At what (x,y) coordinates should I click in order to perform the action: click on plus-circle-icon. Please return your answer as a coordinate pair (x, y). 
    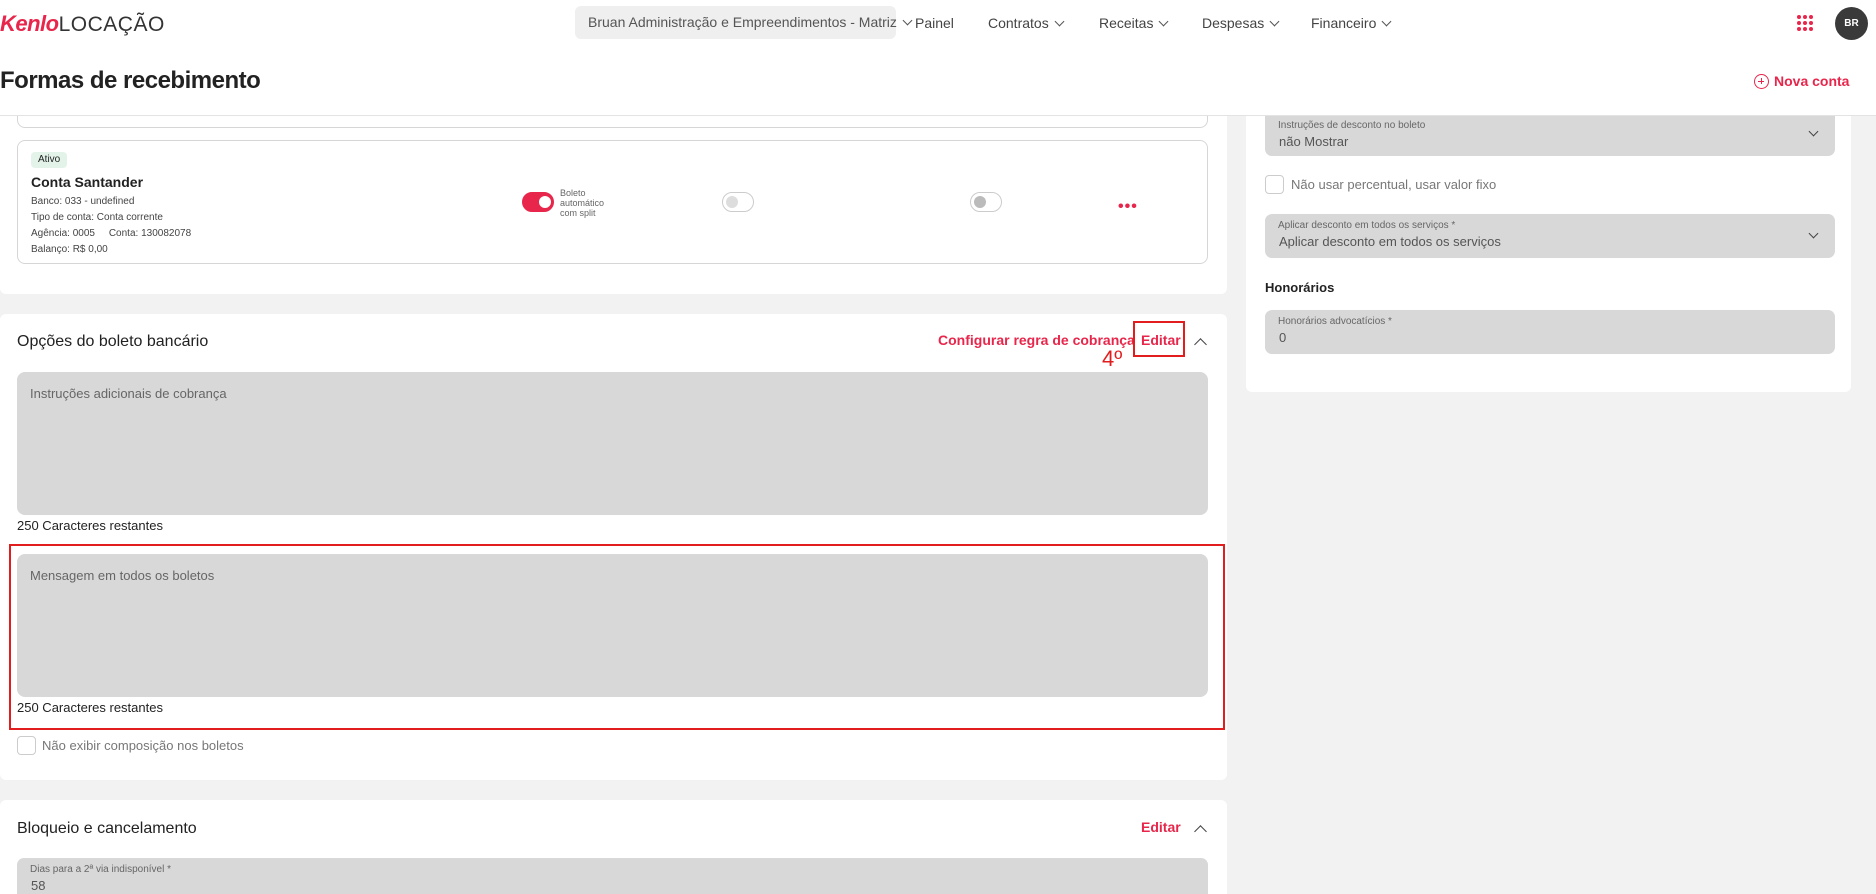
    Looking at the image, I should click on (1761, 81).